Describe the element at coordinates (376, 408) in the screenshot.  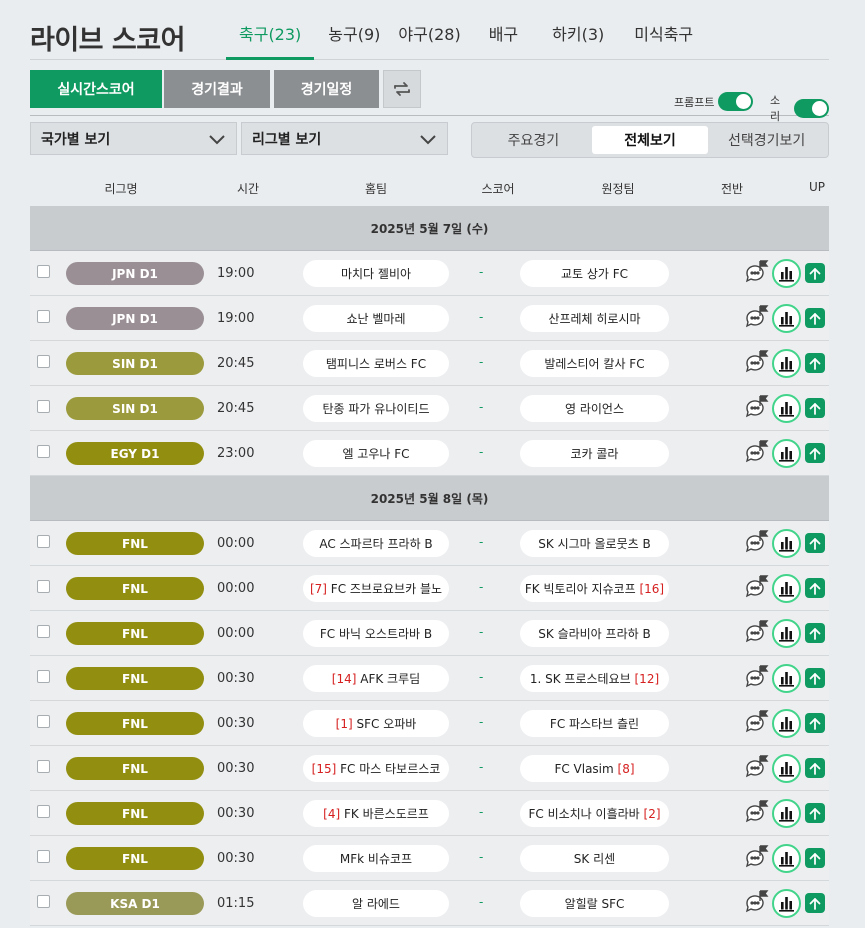
I see `home-team: 탄종 파가 유나이티드` at that location.